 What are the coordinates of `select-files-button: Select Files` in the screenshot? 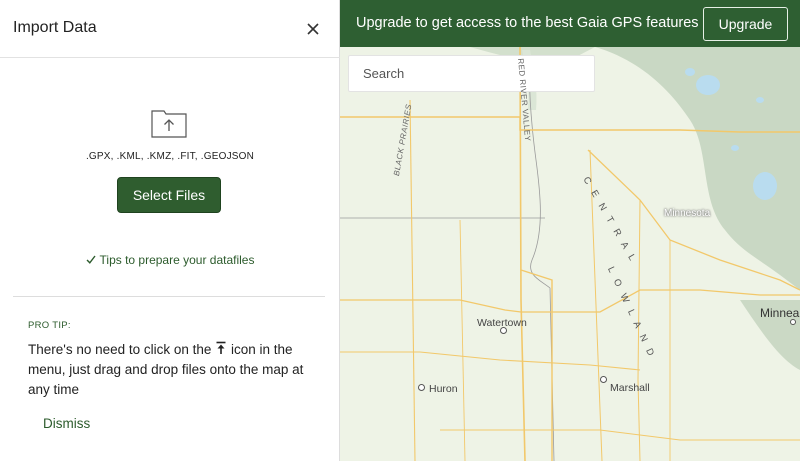 It's located at (169, 195).